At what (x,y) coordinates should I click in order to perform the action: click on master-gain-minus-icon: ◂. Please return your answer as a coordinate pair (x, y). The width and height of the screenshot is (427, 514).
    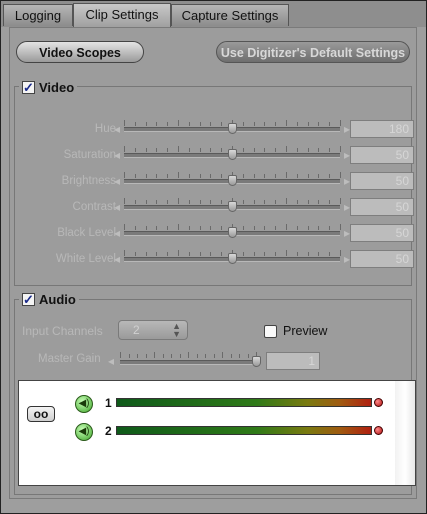
    Looking at the image, I should click on (111, 361).